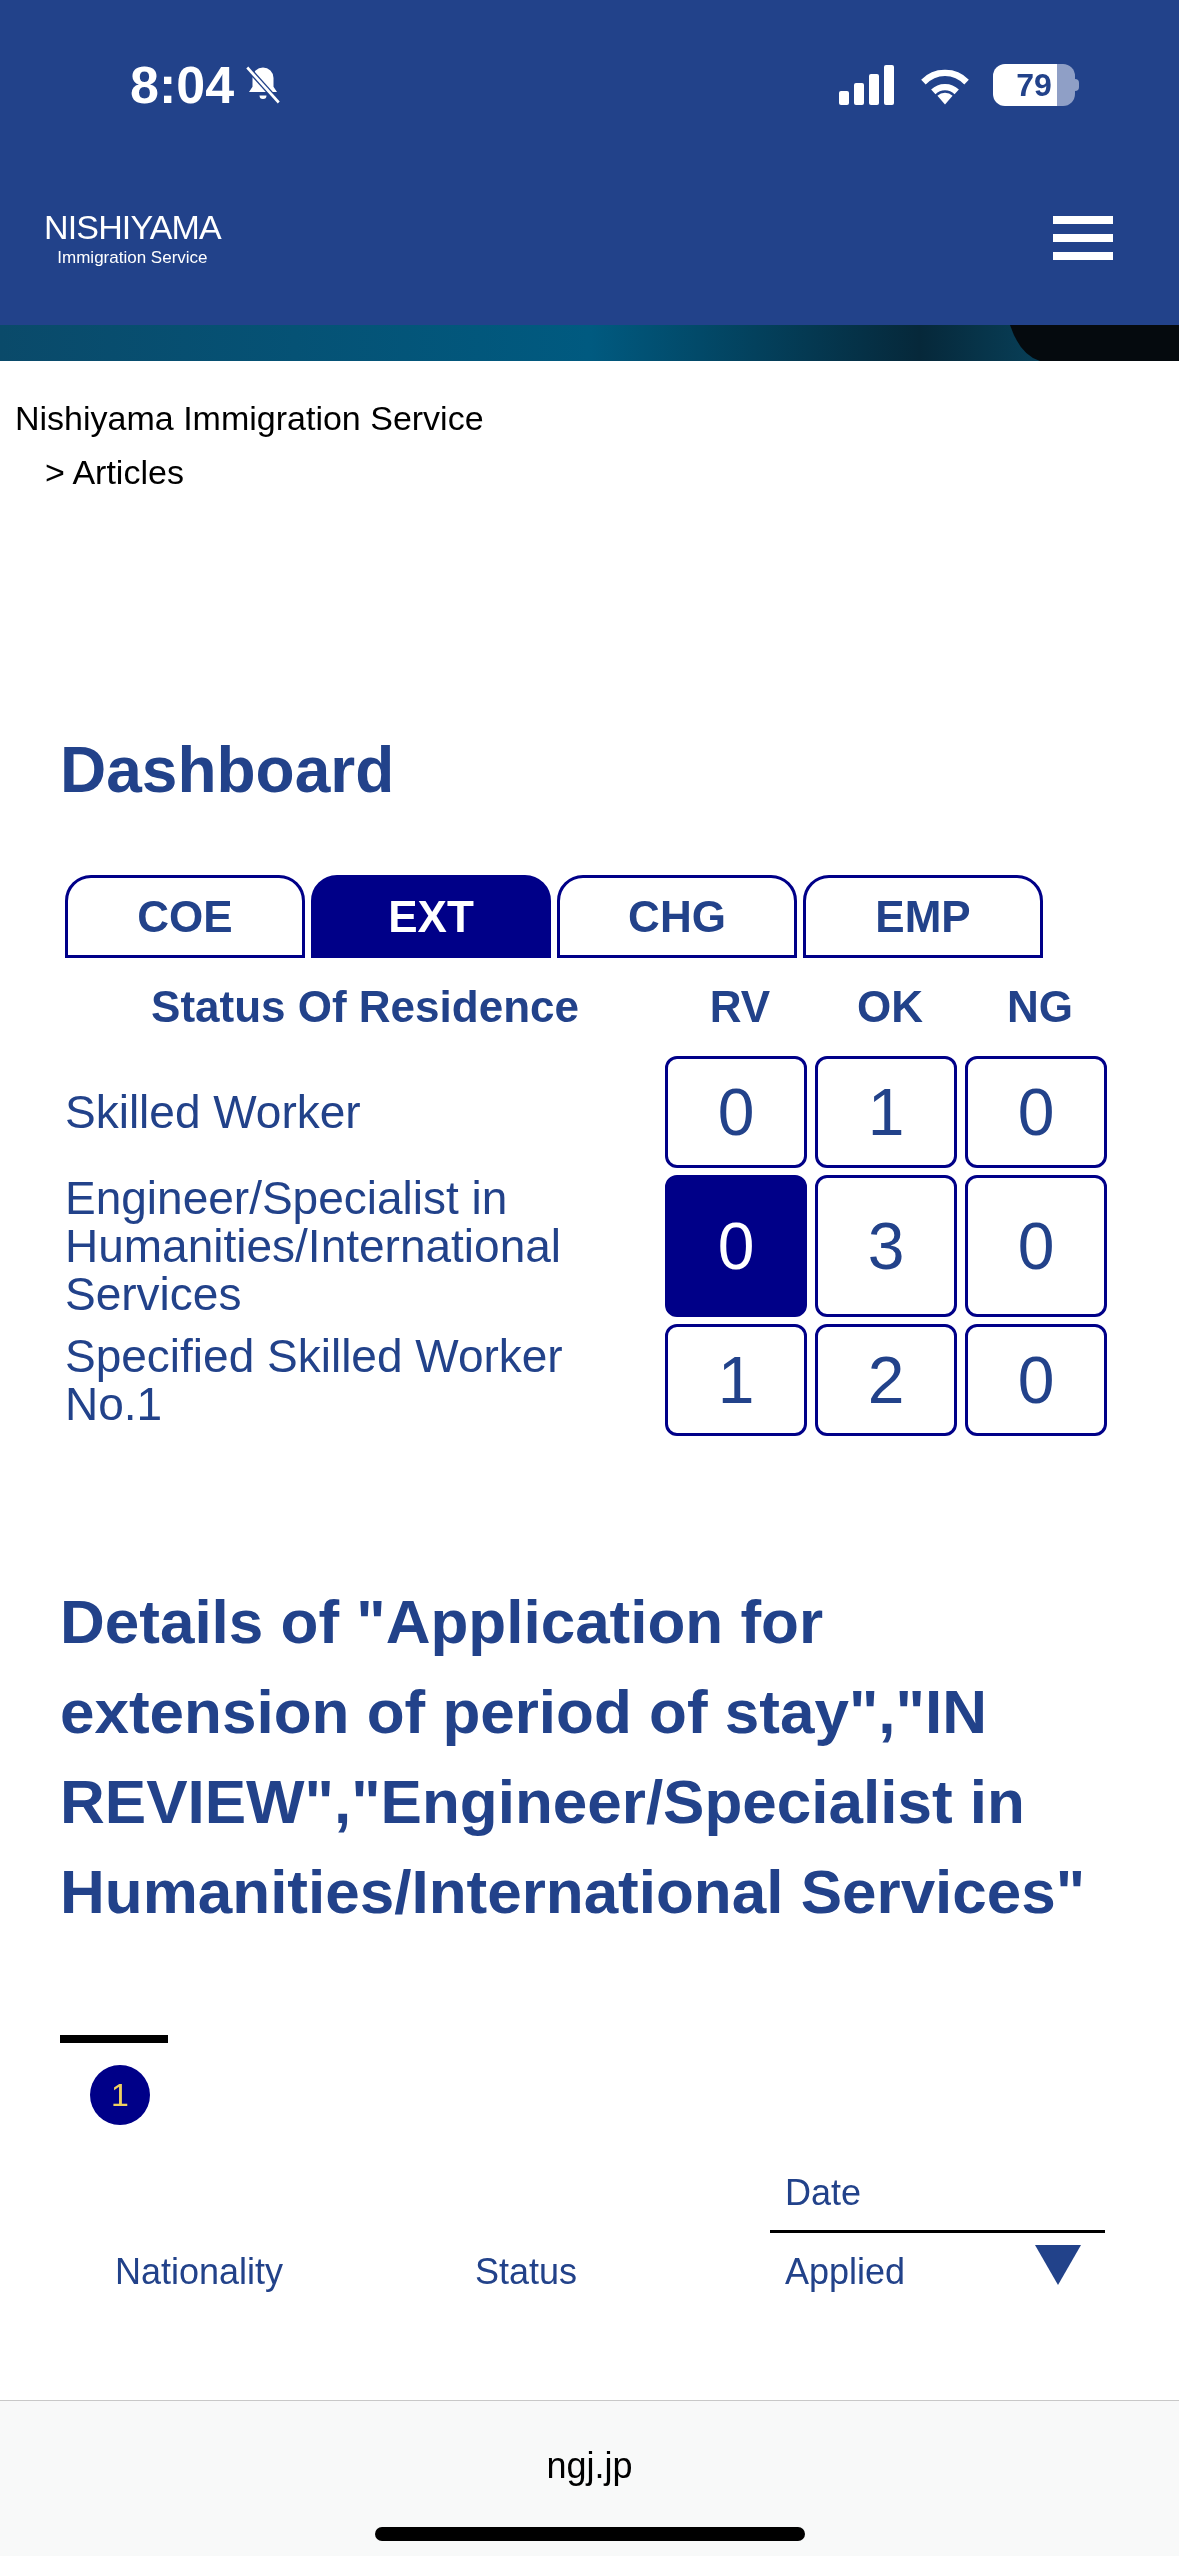  What do you see at coordinates (573, 1757) in the screenshot?
I see `details-title: Details of "Application for extension of period of stay","IN REVIEW","Engineer/Specialist in Humanities/International Services"` at bounding box center [573, 1757].